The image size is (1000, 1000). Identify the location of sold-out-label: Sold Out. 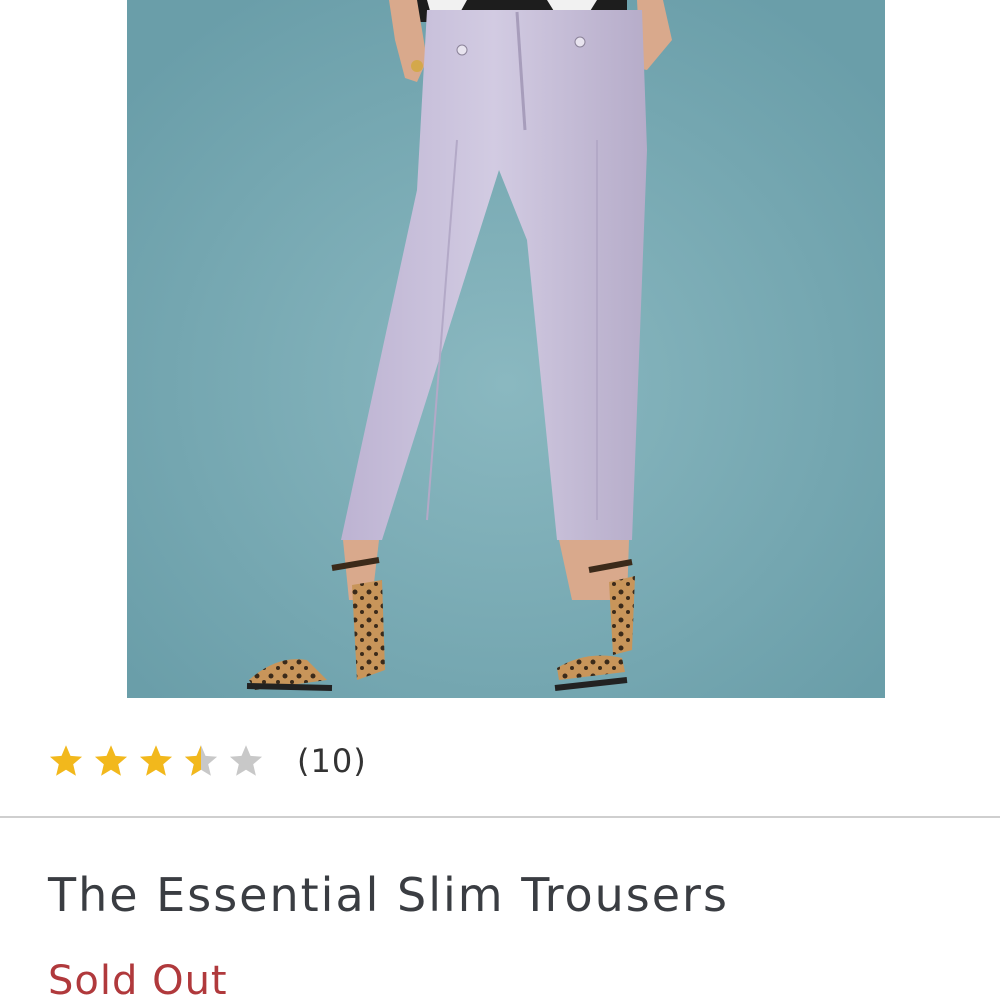
(138, 979).